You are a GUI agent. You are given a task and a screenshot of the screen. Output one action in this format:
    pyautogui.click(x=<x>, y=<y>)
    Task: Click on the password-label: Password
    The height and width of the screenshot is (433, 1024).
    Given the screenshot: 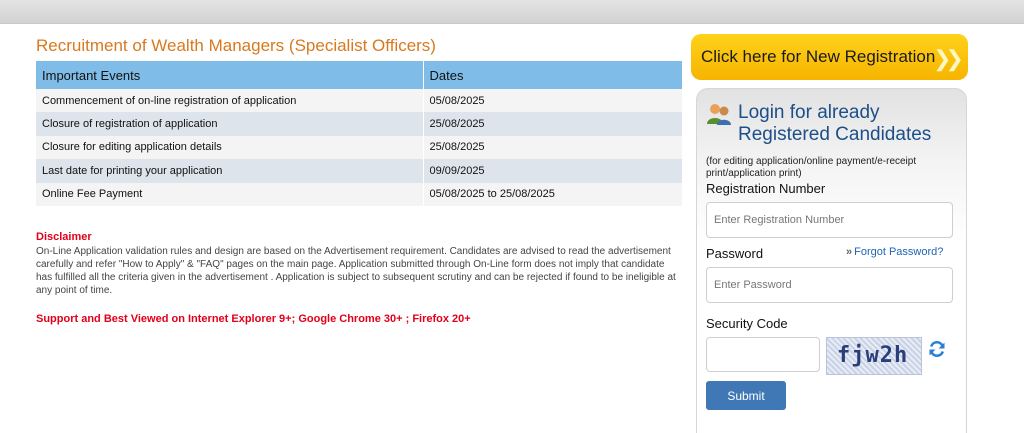 What is the action you would take?
    pyautogui.click(x=735, y=253)
    